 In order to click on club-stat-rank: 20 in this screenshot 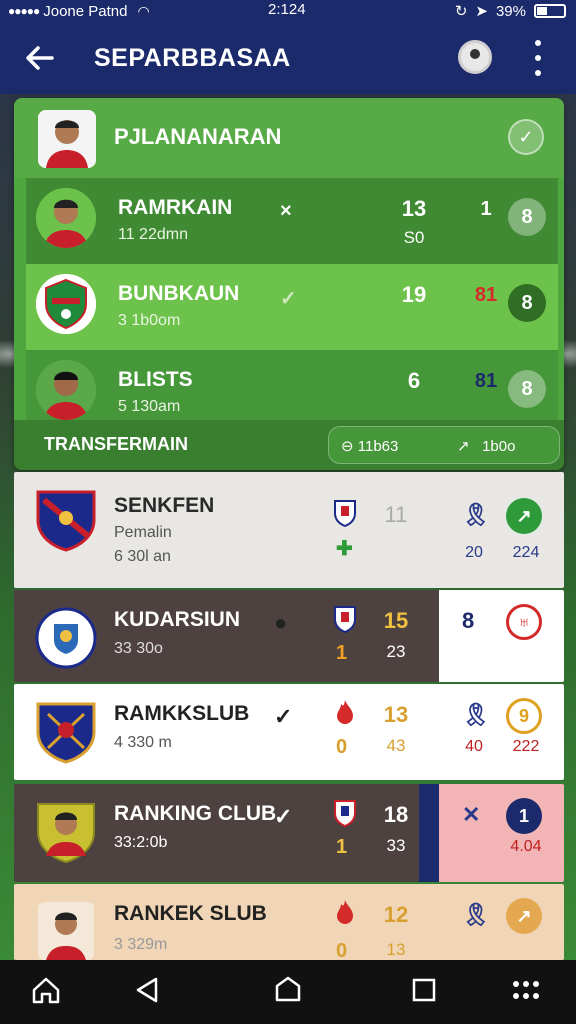, I will do `click(474, 552)`.